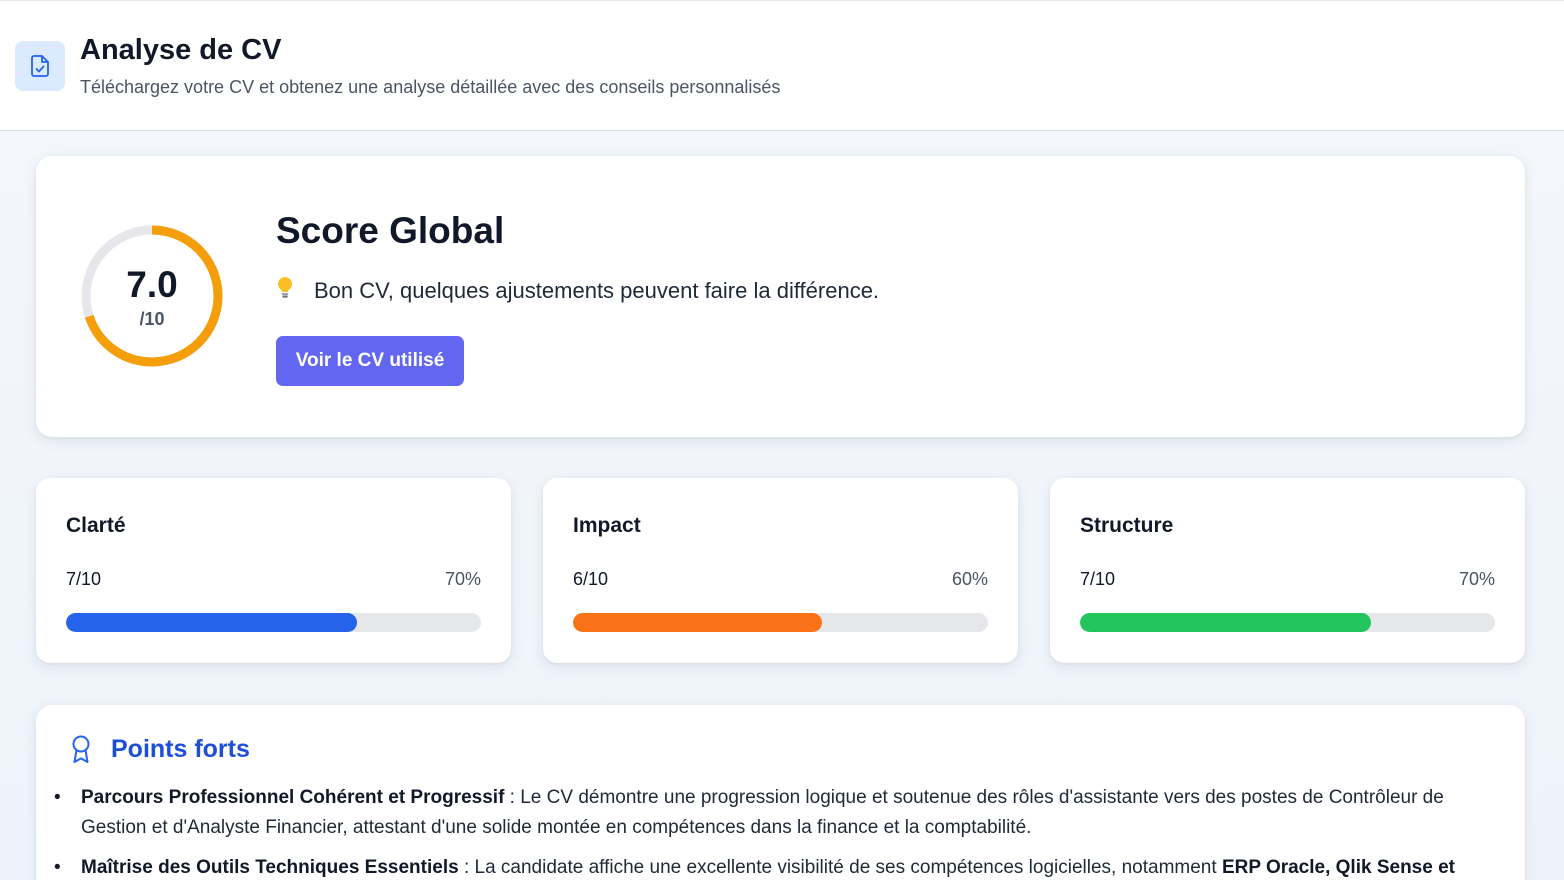  I want to click on score-max: /10, so click(152, 319).